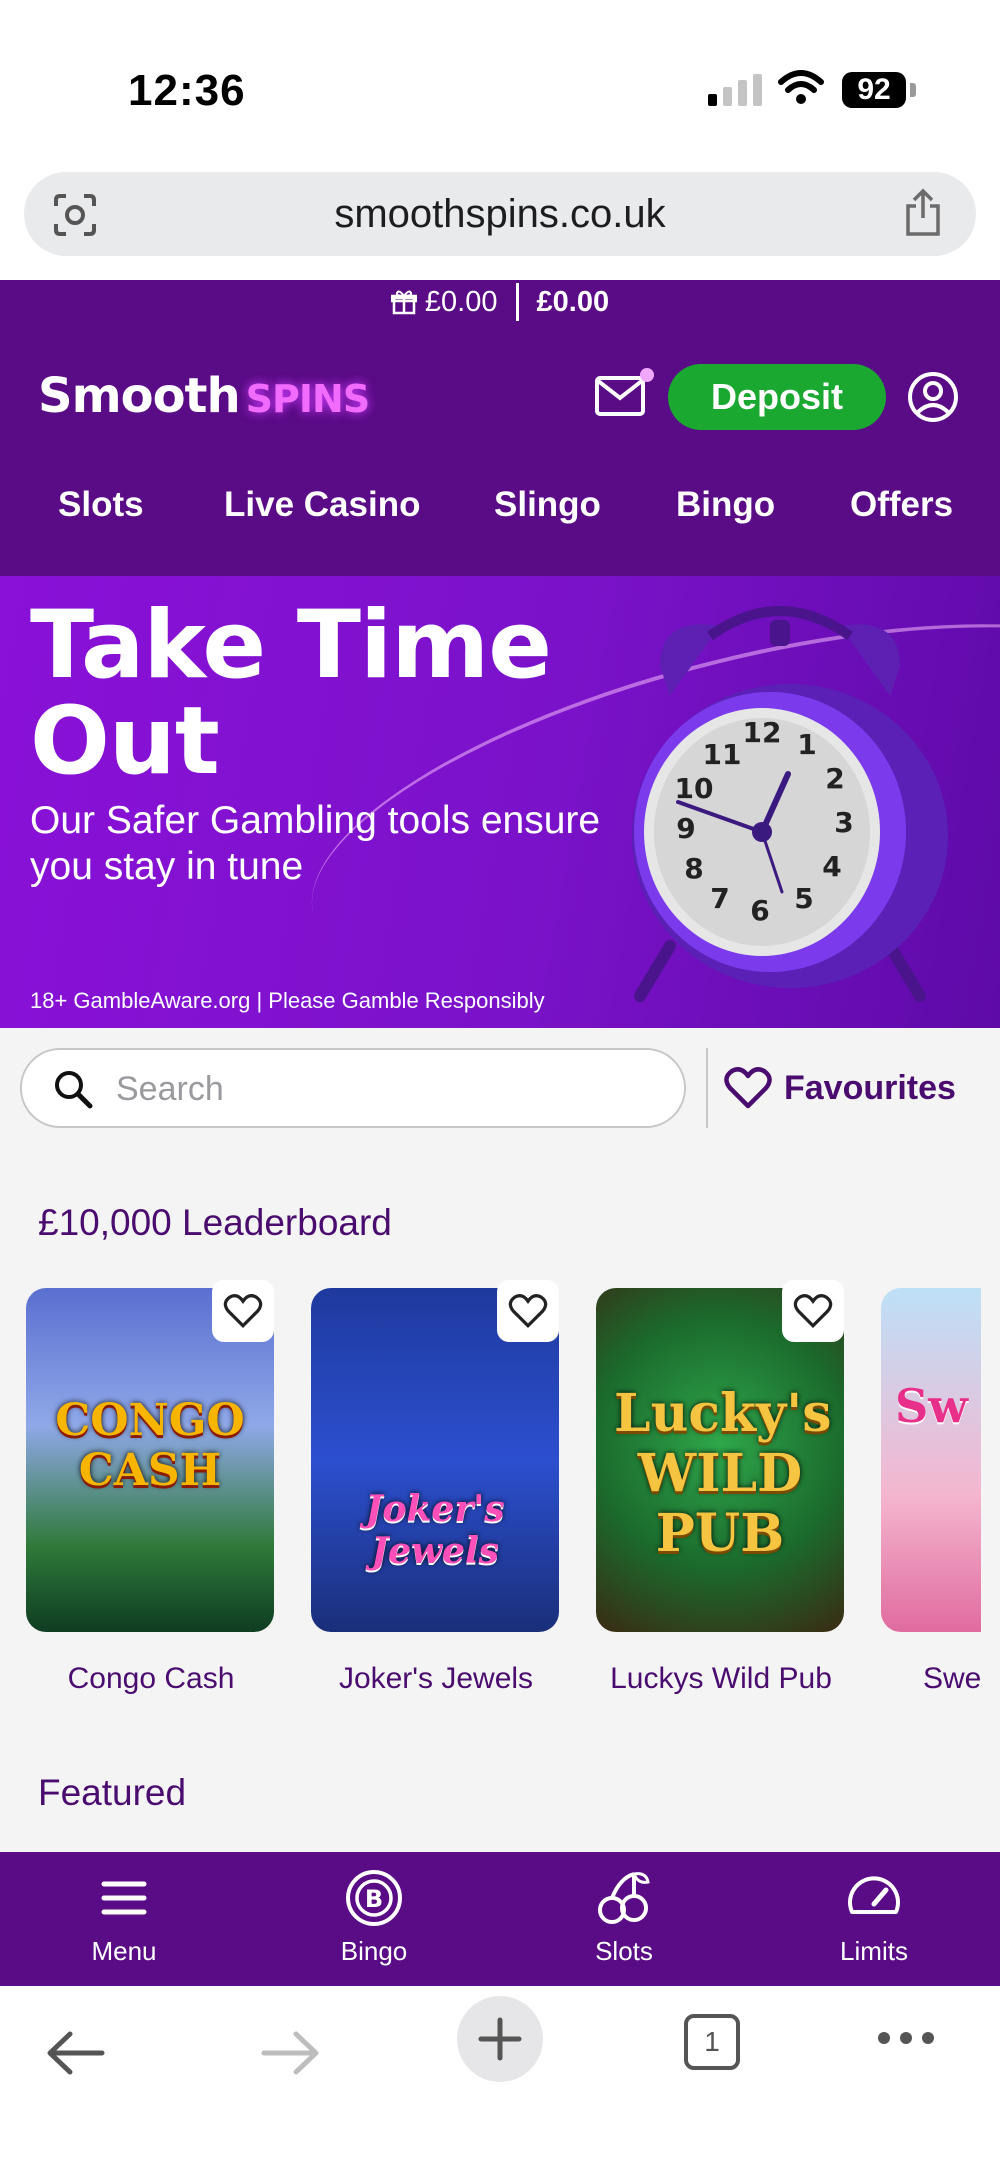 The height and width of the screenshot is (2171, 1000). Describe the element at coordinates (913, 90) in the screenshot. I see `battery-tip` at that location.